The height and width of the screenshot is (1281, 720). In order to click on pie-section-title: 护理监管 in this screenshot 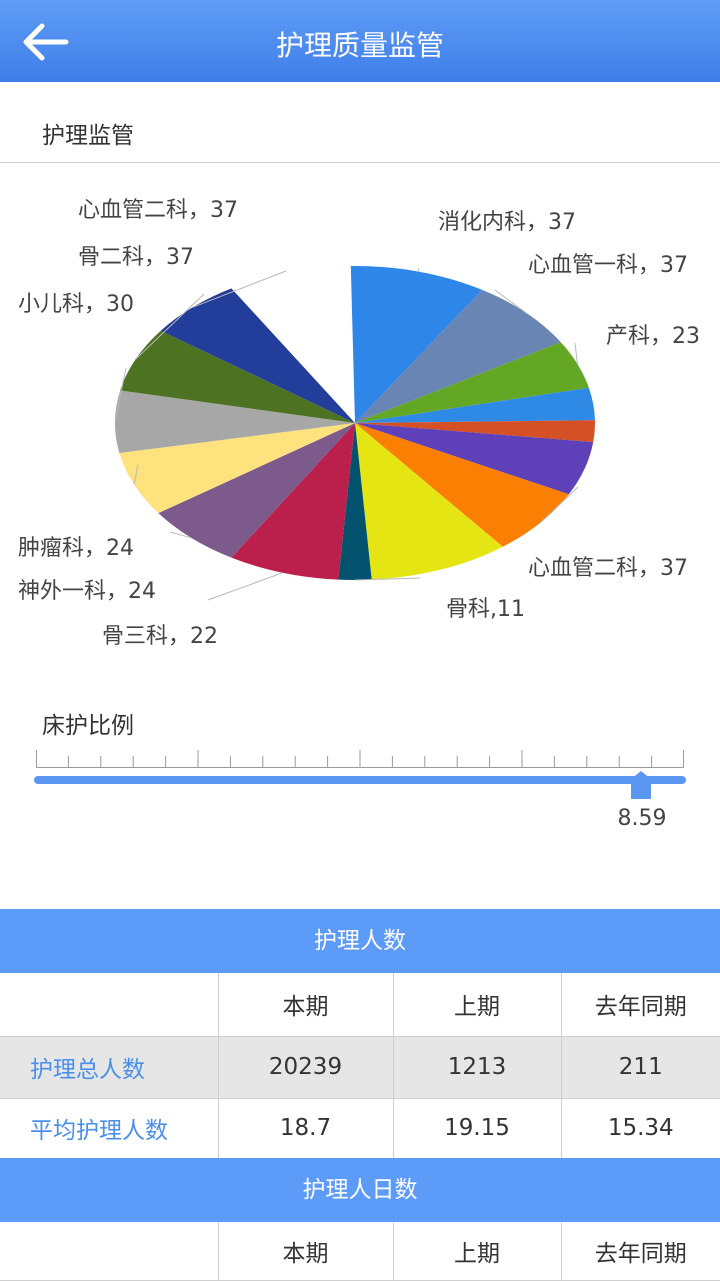, I will do `click(88, 136)`.